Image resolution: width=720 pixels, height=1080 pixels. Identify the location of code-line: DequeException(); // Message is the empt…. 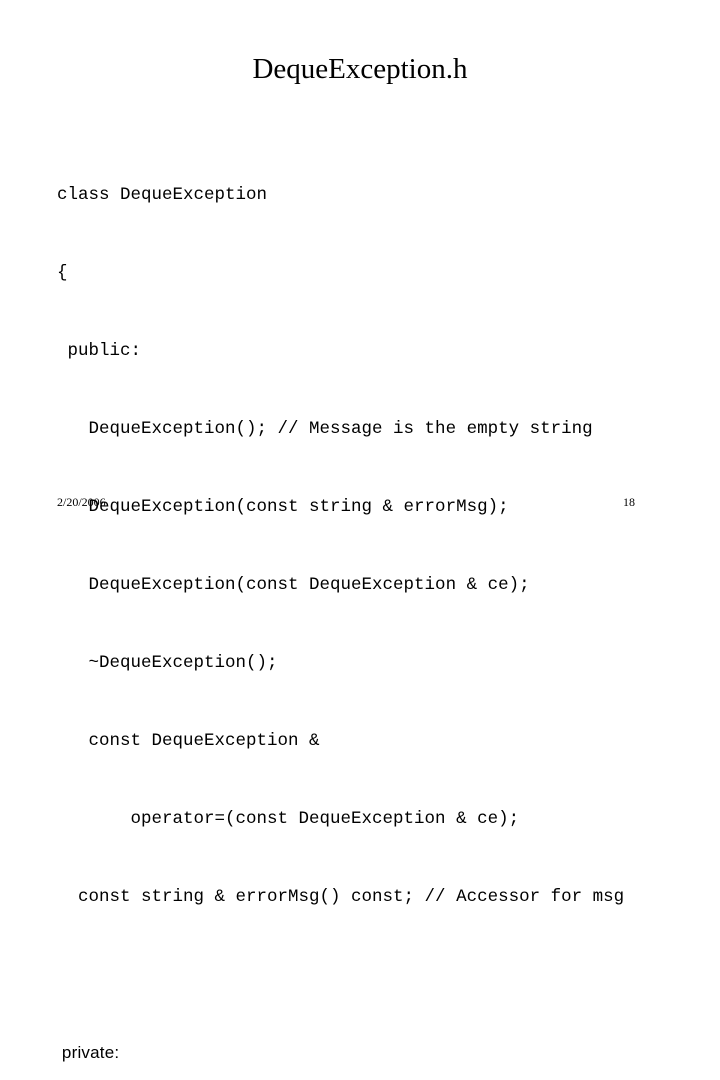
(325, 429).